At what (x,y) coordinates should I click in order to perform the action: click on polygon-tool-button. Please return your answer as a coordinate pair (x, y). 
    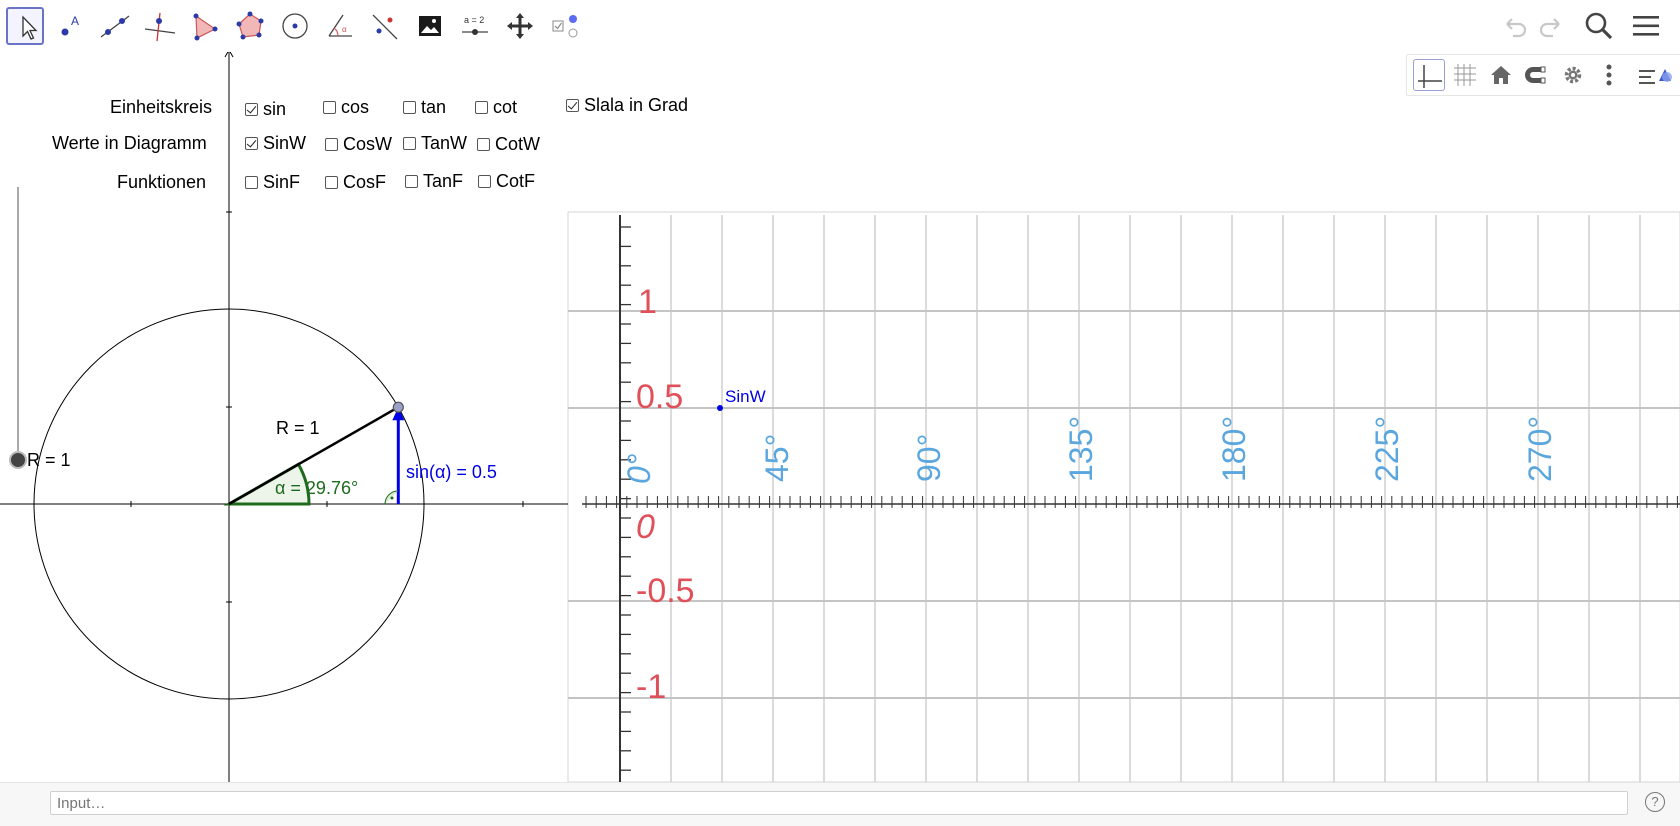
    Looking at the image, I should click on (205, 26).